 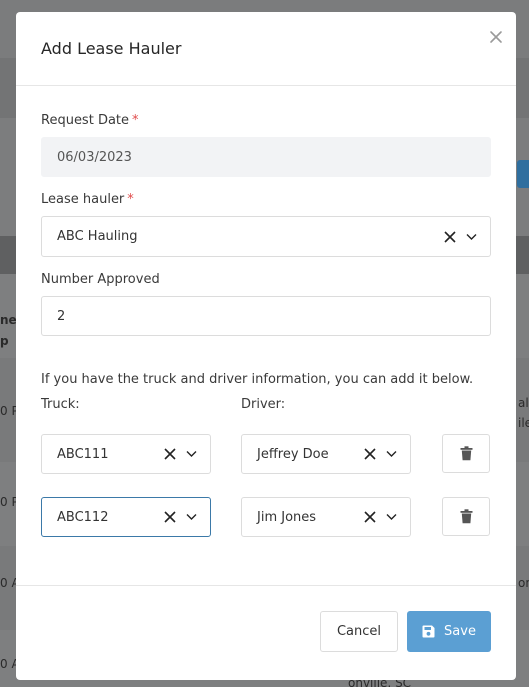 I want to click on lease-hauler-select: ABC Hauling, so click(x=266, y=236).